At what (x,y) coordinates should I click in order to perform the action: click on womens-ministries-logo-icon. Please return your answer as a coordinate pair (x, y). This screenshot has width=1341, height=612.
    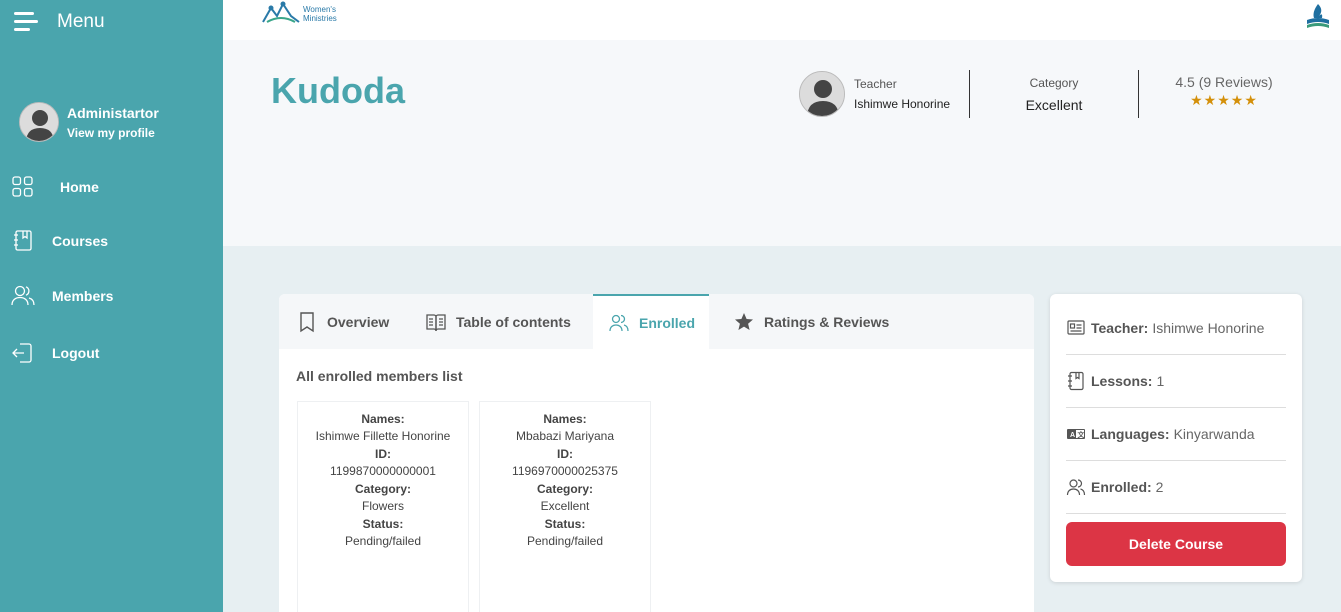
    Looking at the image, I should click on (281, 12).